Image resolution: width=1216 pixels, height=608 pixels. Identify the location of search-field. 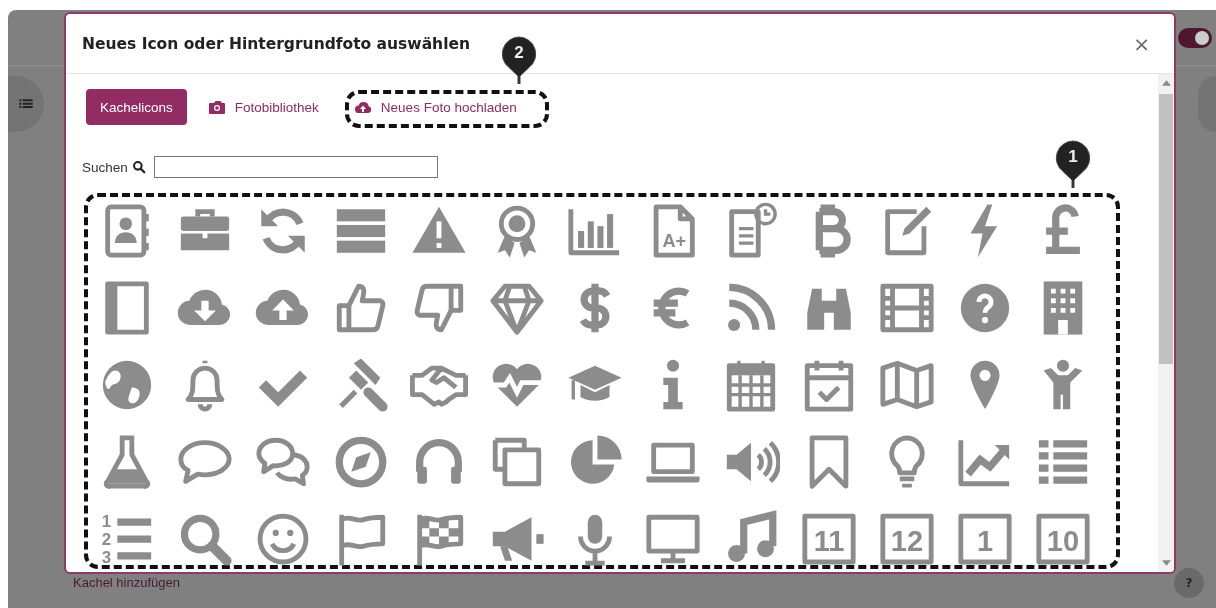
(295, 167).